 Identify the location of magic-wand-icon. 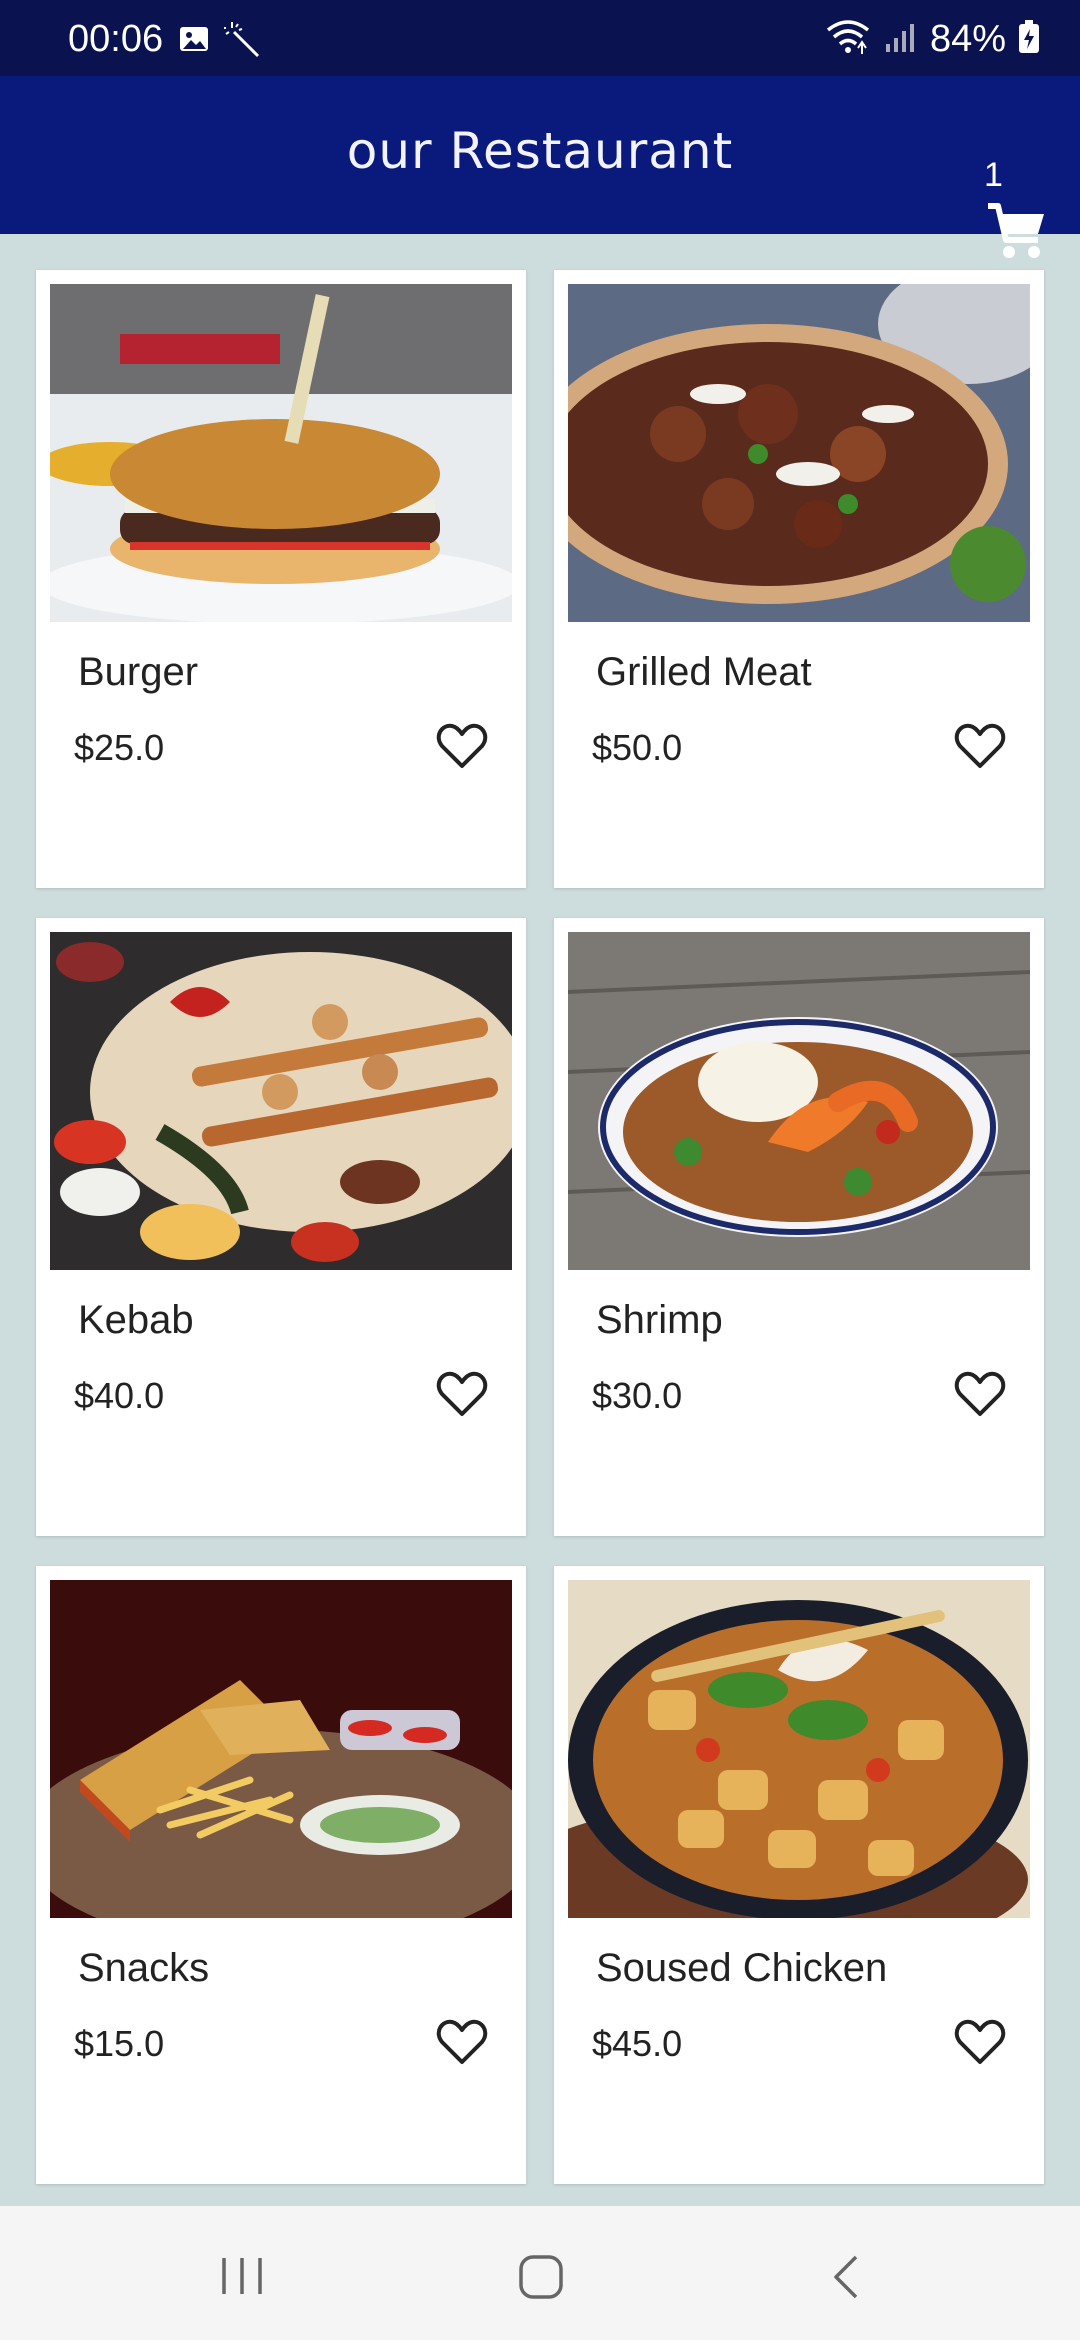
(243, 41).